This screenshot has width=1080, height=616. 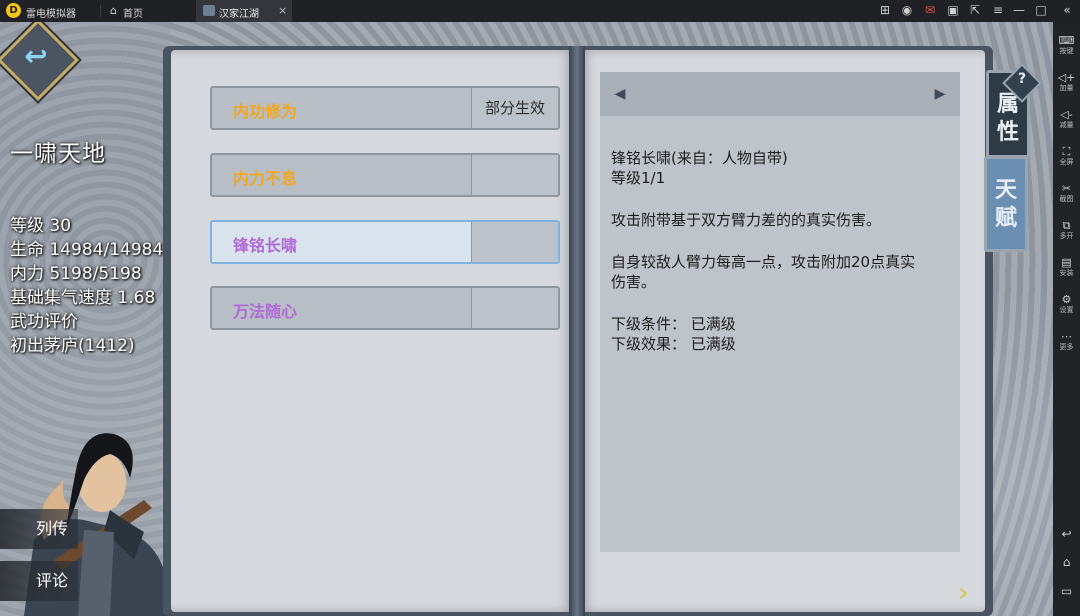 What do you see at coordinates (953, 10) in the screenshot?
I see `skin-icon: ▣` at bounding box center [953, 10].